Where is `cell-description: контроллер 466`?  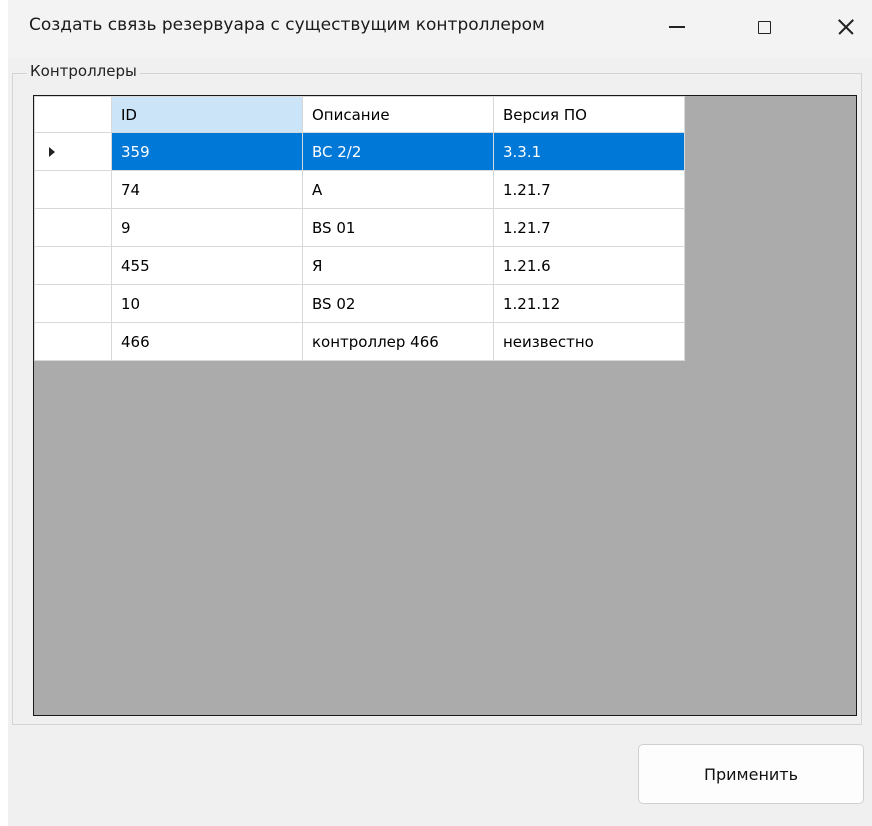
cell-description: контроллер 466 is located at coordinates (398, 341).